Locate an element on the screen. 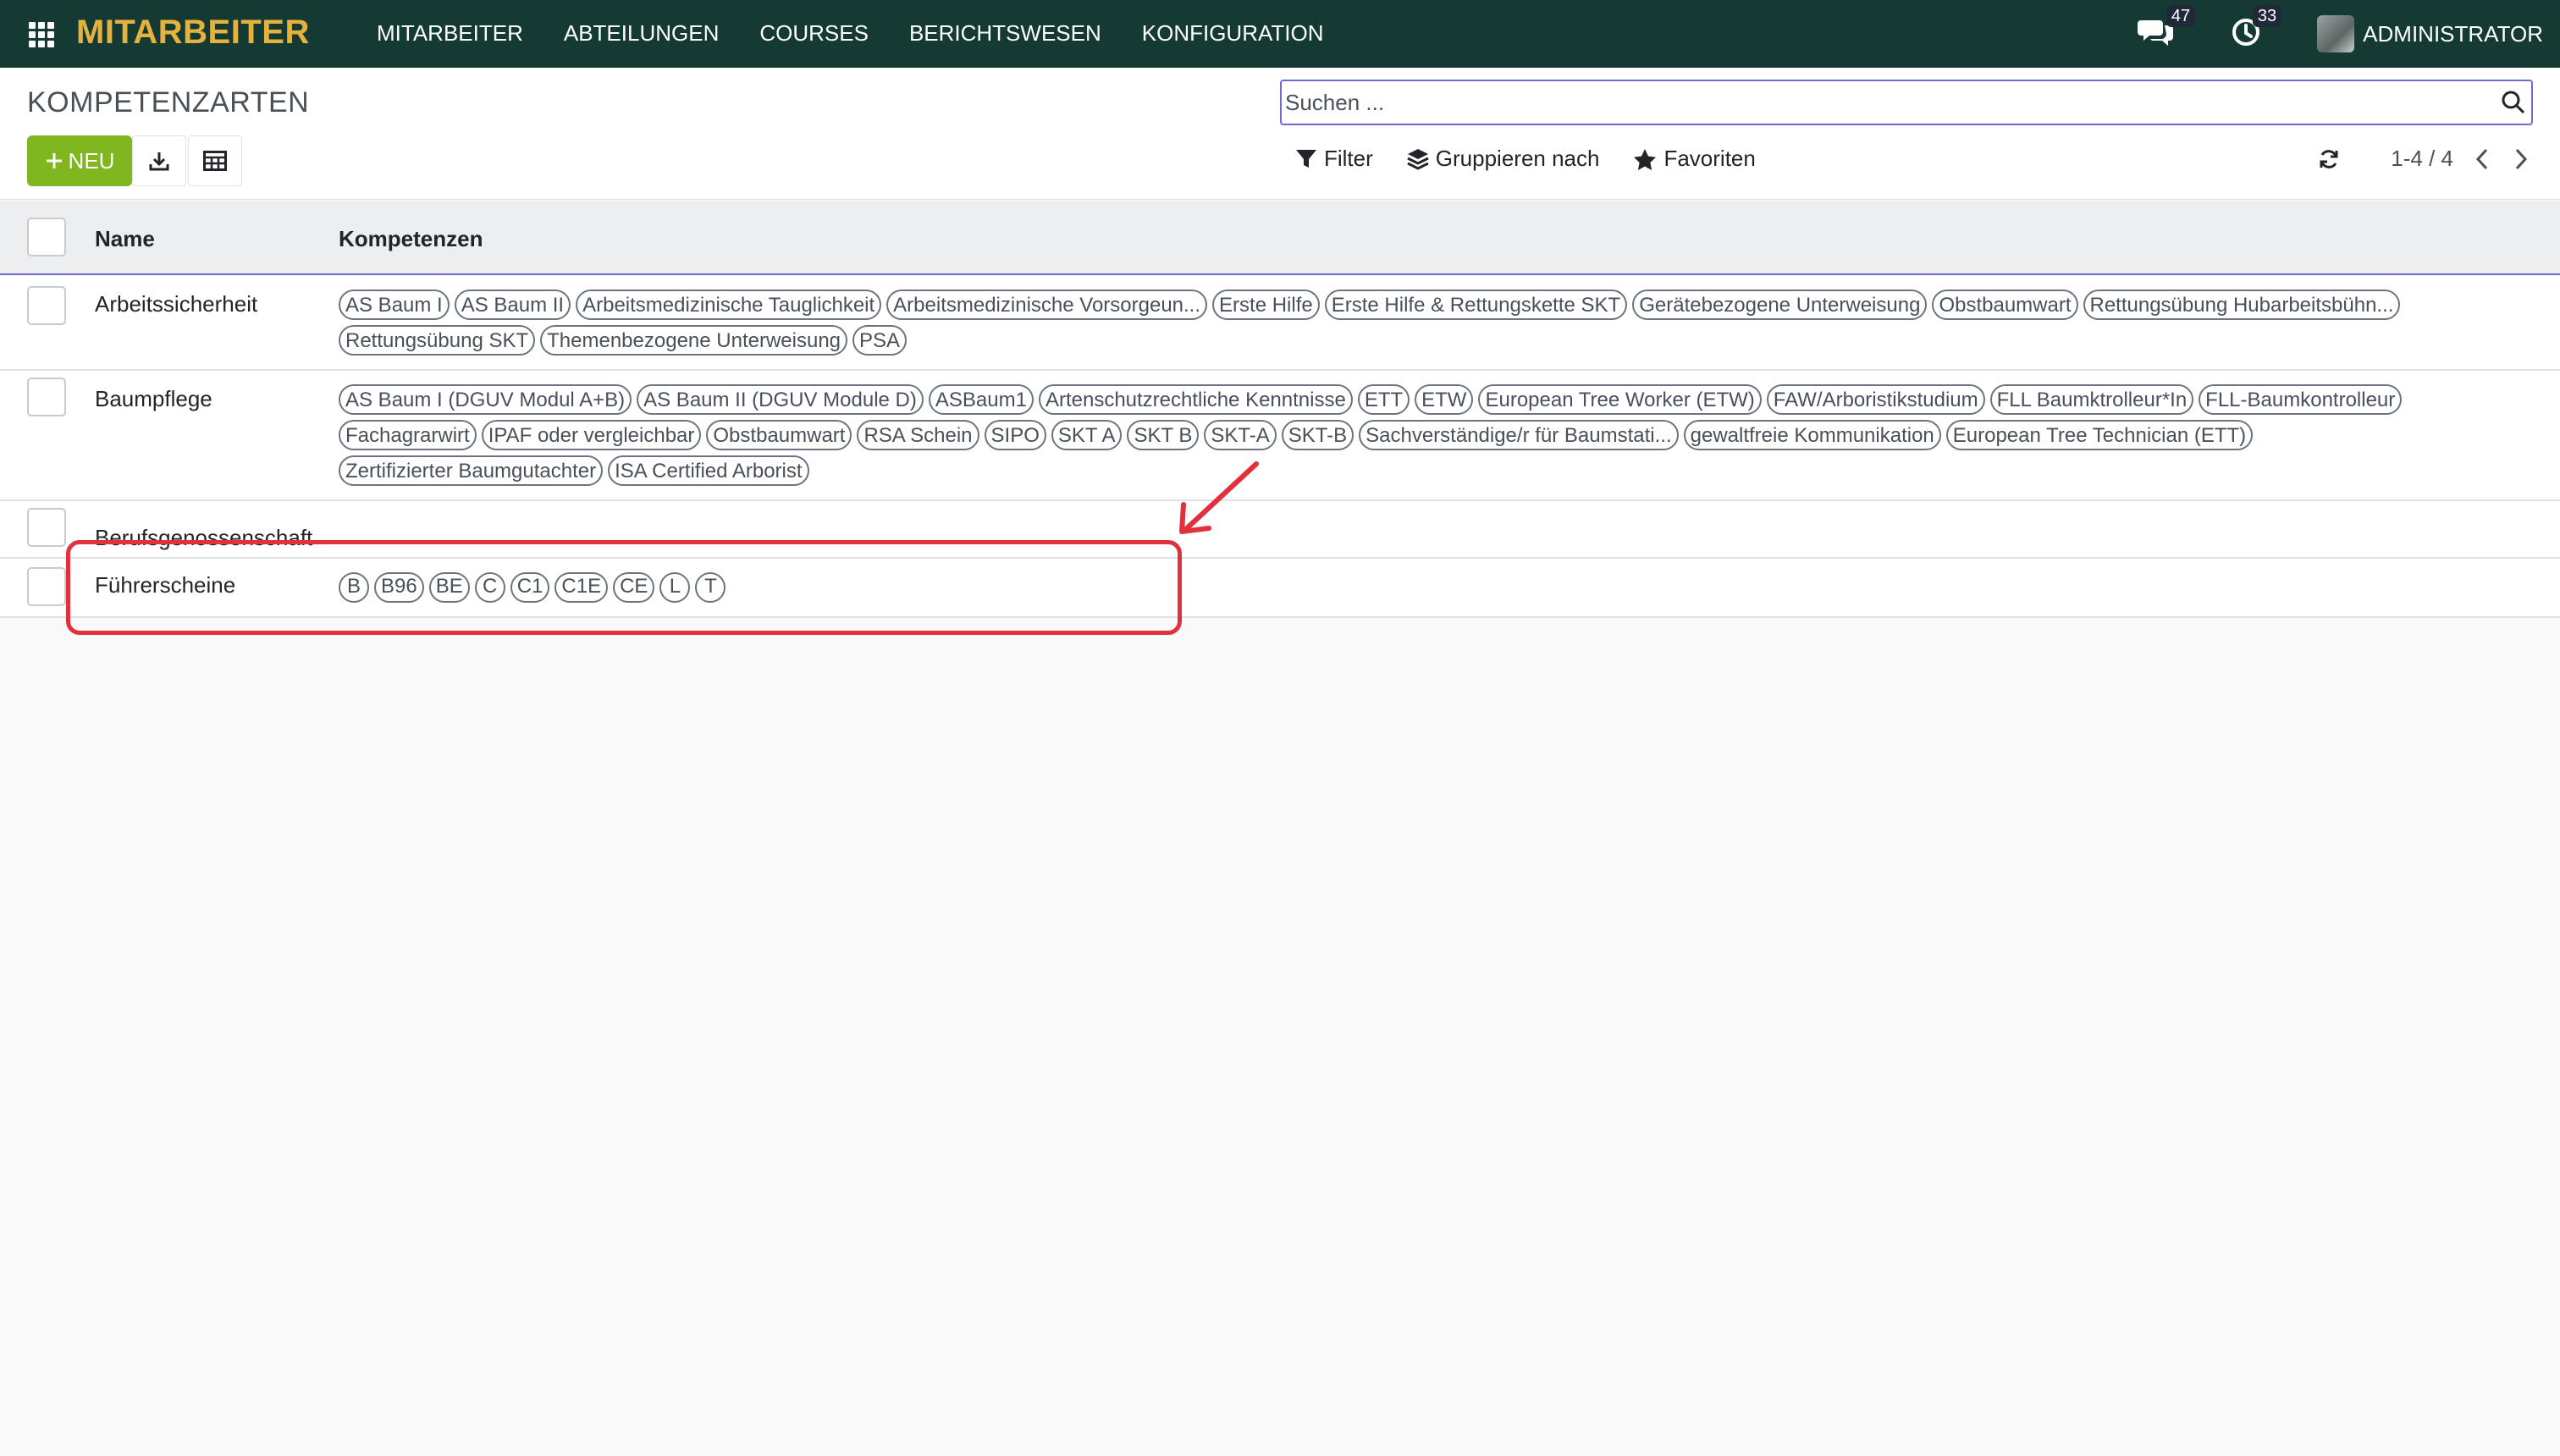 This screenshot has height=1456, width=2560. skill-tag: ASBaum1 is located at coordinates (981, 399).